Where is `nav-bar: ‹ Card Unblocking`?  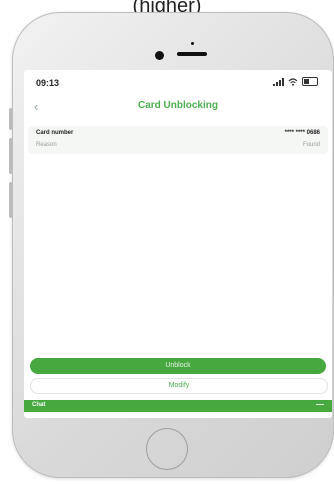
nav-bar: ‹ Card Unblocking is located at coordinates (178, 107).